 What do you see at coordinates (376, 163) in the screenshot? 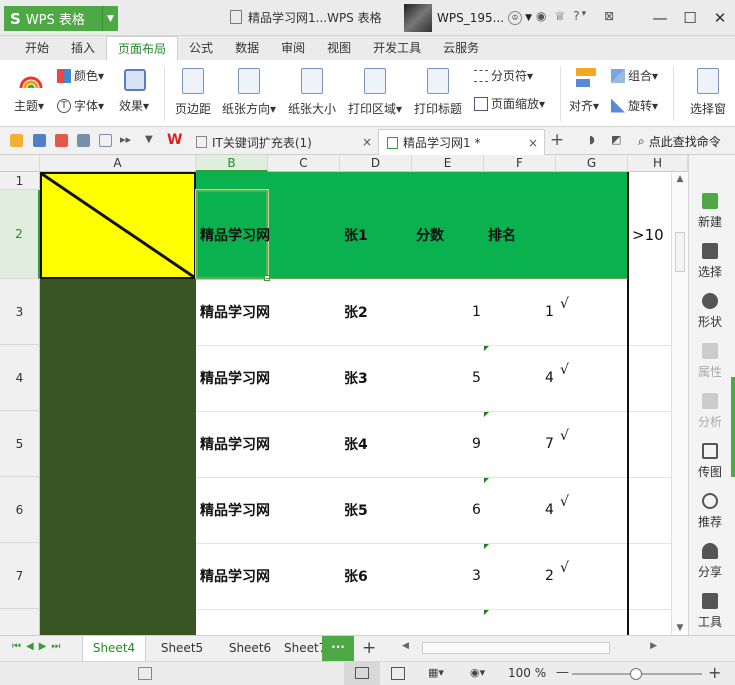
I see `column-header-d: D` at bounding box center [376, 163].